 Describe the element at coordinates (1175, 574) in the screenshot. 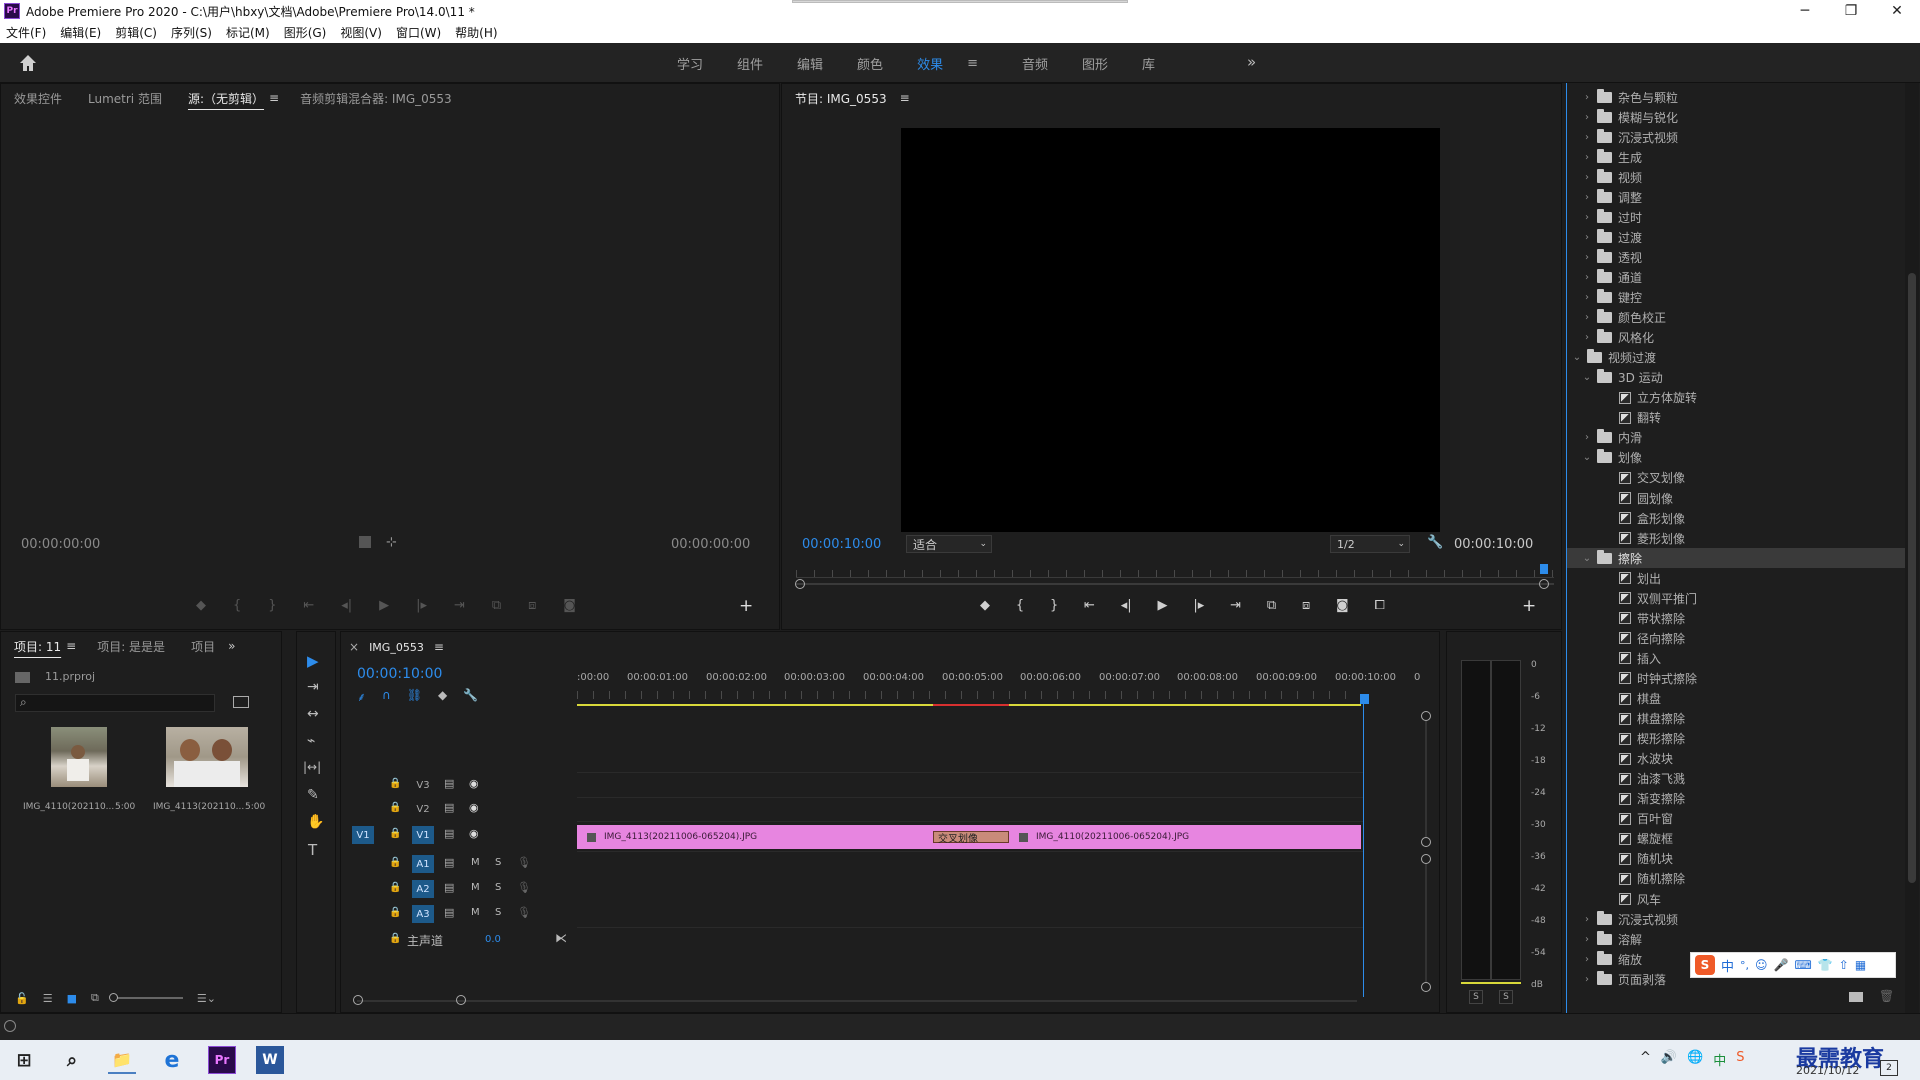

I see `program-time-ruler` at that location.